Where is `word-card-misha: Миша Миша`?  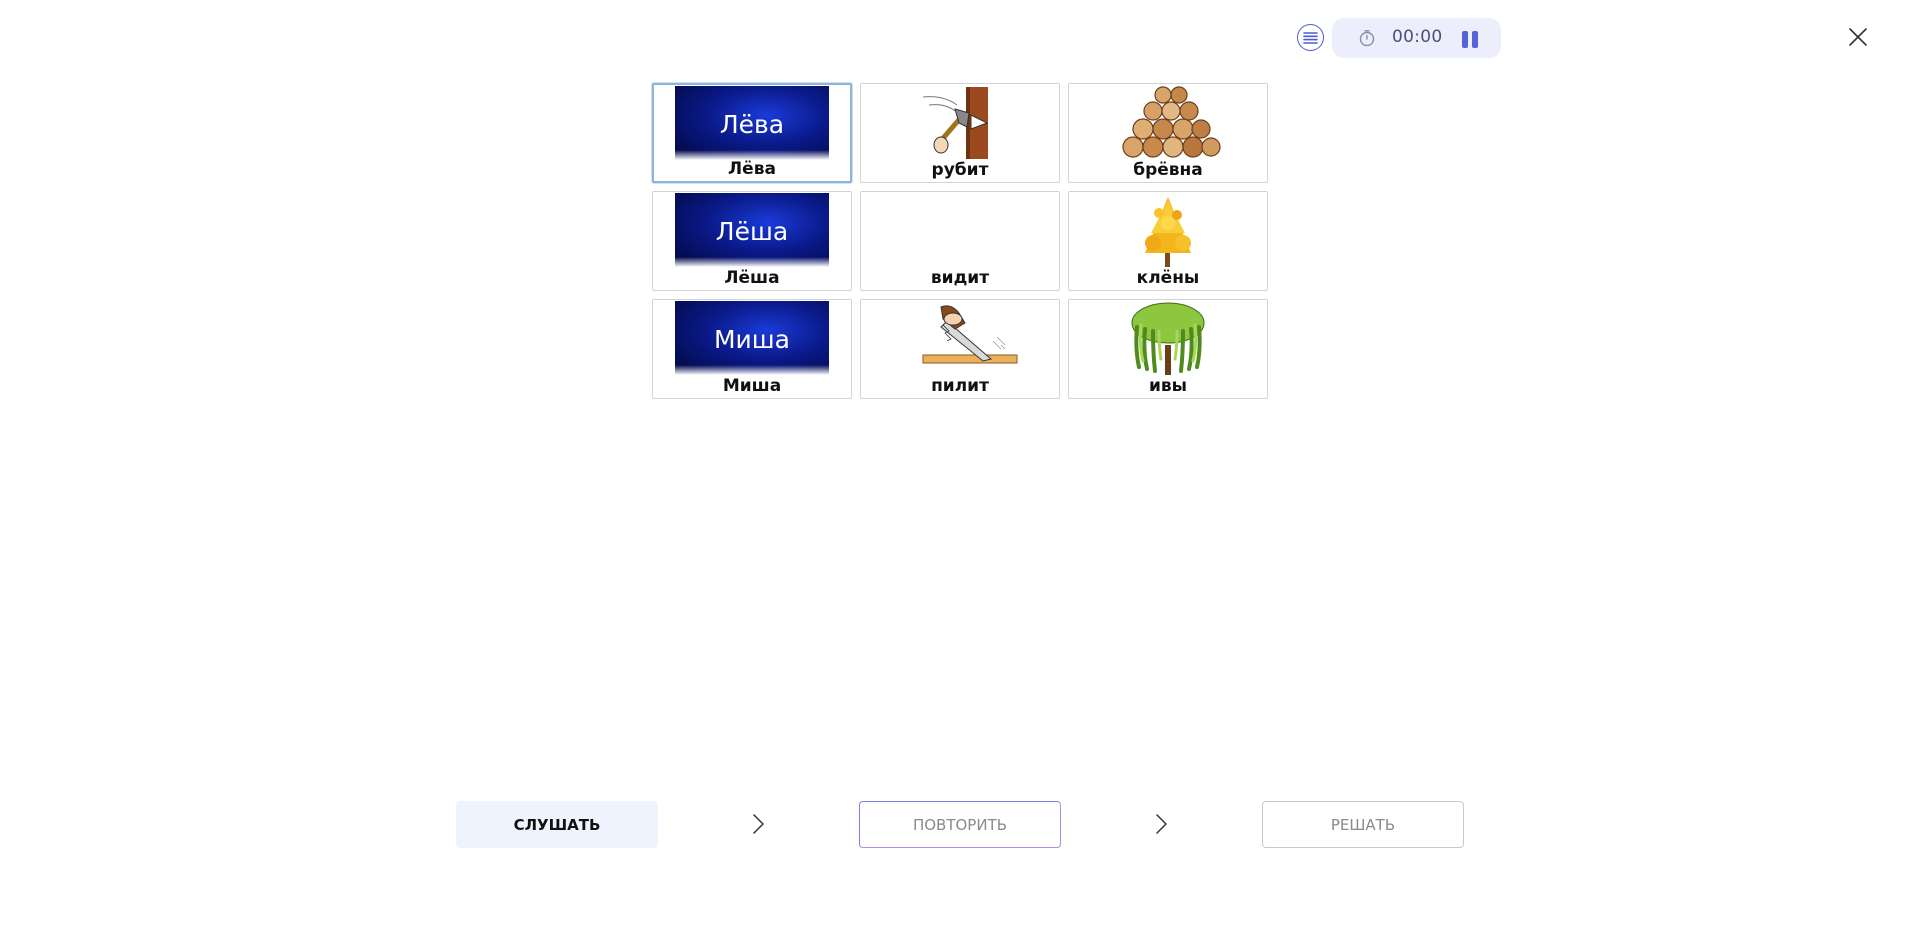 word-card-misha: Миша Миша is located at coordinates (752, 349).